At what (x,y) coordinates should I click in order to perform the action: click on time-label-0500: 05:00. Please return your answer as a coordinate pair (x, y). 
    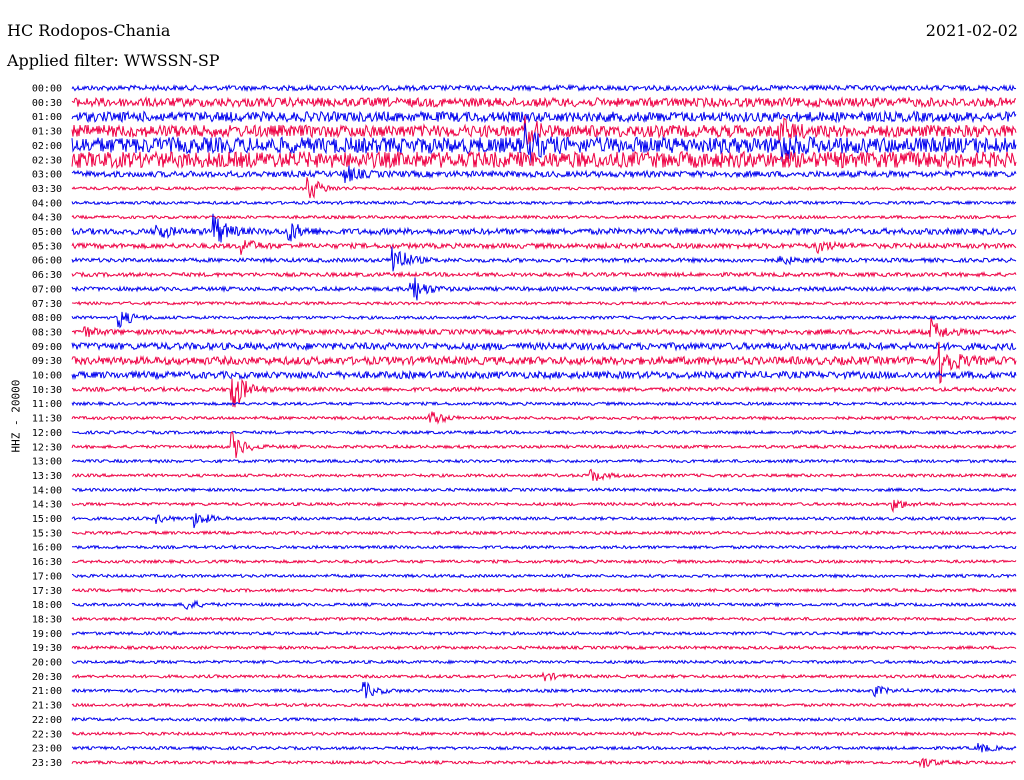
    Looking at the image, I should click on (47, 232).